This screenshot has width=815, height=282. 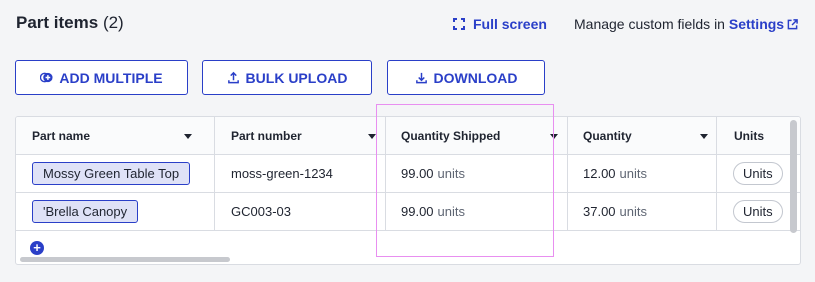 What do you see at coordinates (233, 77) in the screenshot?
I see `upload-icon` at bounding box center [233, 77].